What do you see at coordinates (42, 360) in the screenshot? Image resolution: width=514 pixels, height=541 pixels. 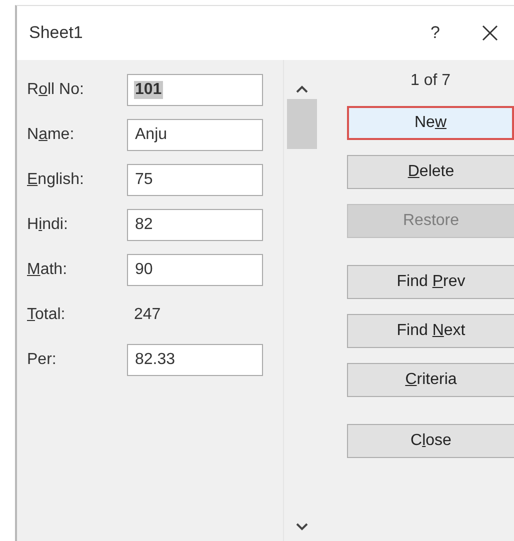 I see `field-label: Per:` at bounding box center [42, 360].